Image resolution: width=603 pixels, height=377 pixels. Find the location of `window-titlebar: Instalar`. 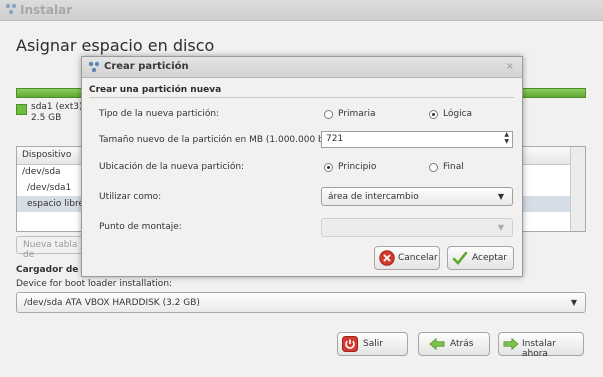

window-titlebar: Instalar is located at coordinates (301, 10).